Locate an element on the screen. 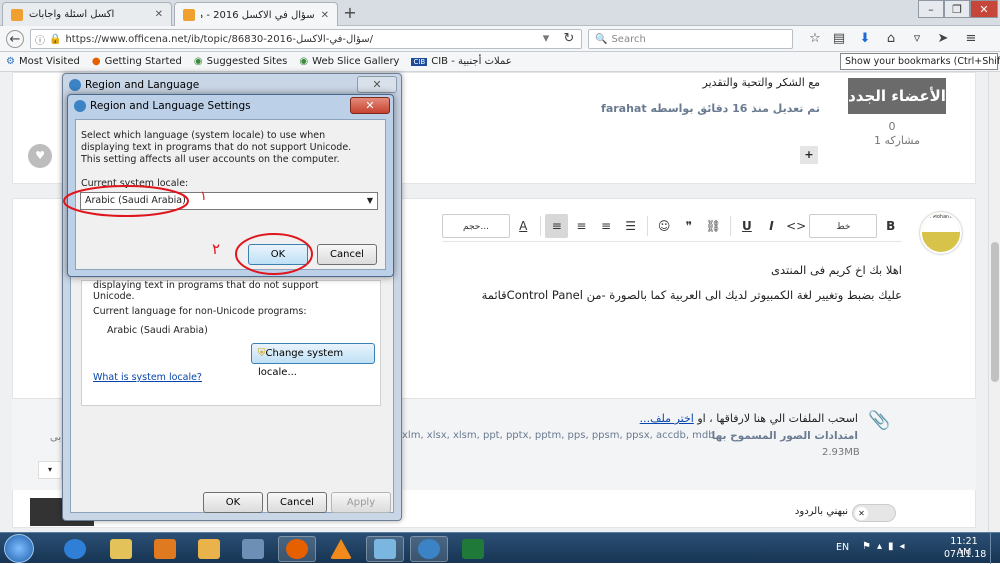 This screenshot has height=564, width=1000. firefox-taskbar-icon is located at coordinates (297, 549).